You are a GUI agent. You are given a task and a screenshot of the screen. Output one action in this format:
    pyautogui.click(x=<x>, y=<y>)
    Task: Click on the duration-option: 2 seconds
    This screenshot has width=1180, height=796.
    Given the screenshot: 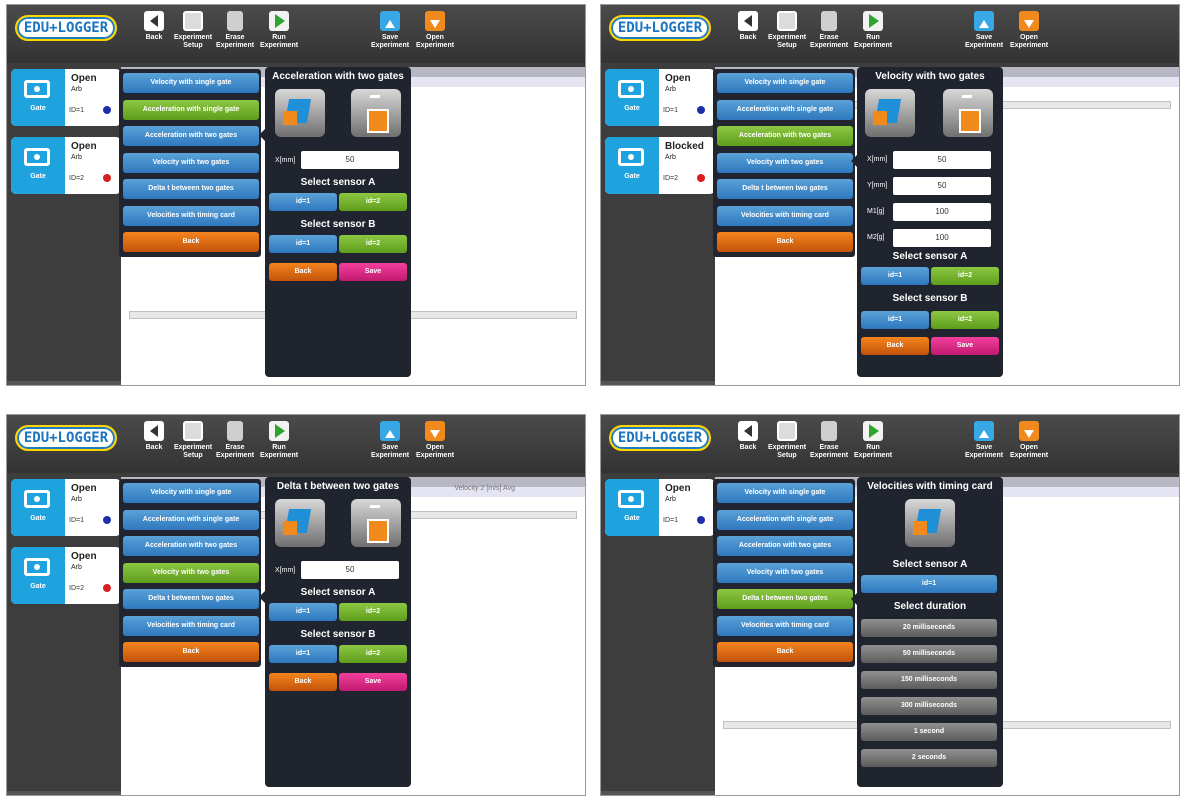 What is the action you would take?
    pyautogui.click(x=929, y=758)
    